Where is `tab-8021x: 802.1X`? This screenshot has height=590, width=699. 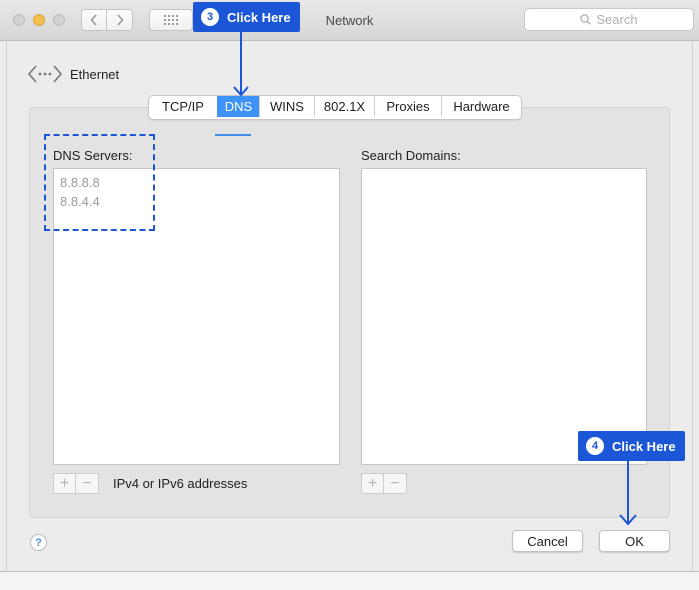 tab-8021x: 802.1X is located at coordinates (344, 106).